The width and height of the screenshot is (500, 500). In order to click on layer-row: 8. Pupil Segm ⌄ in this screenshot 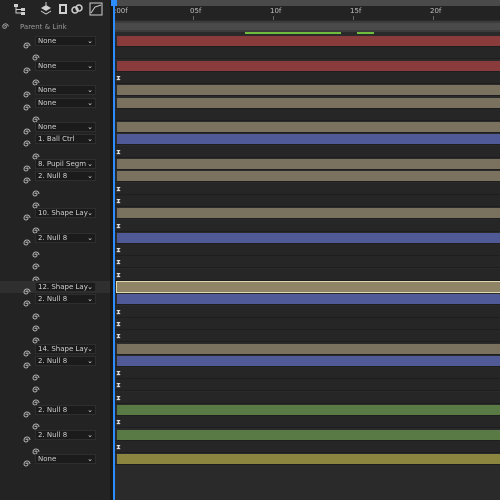, I will do `click(55, 165)`.